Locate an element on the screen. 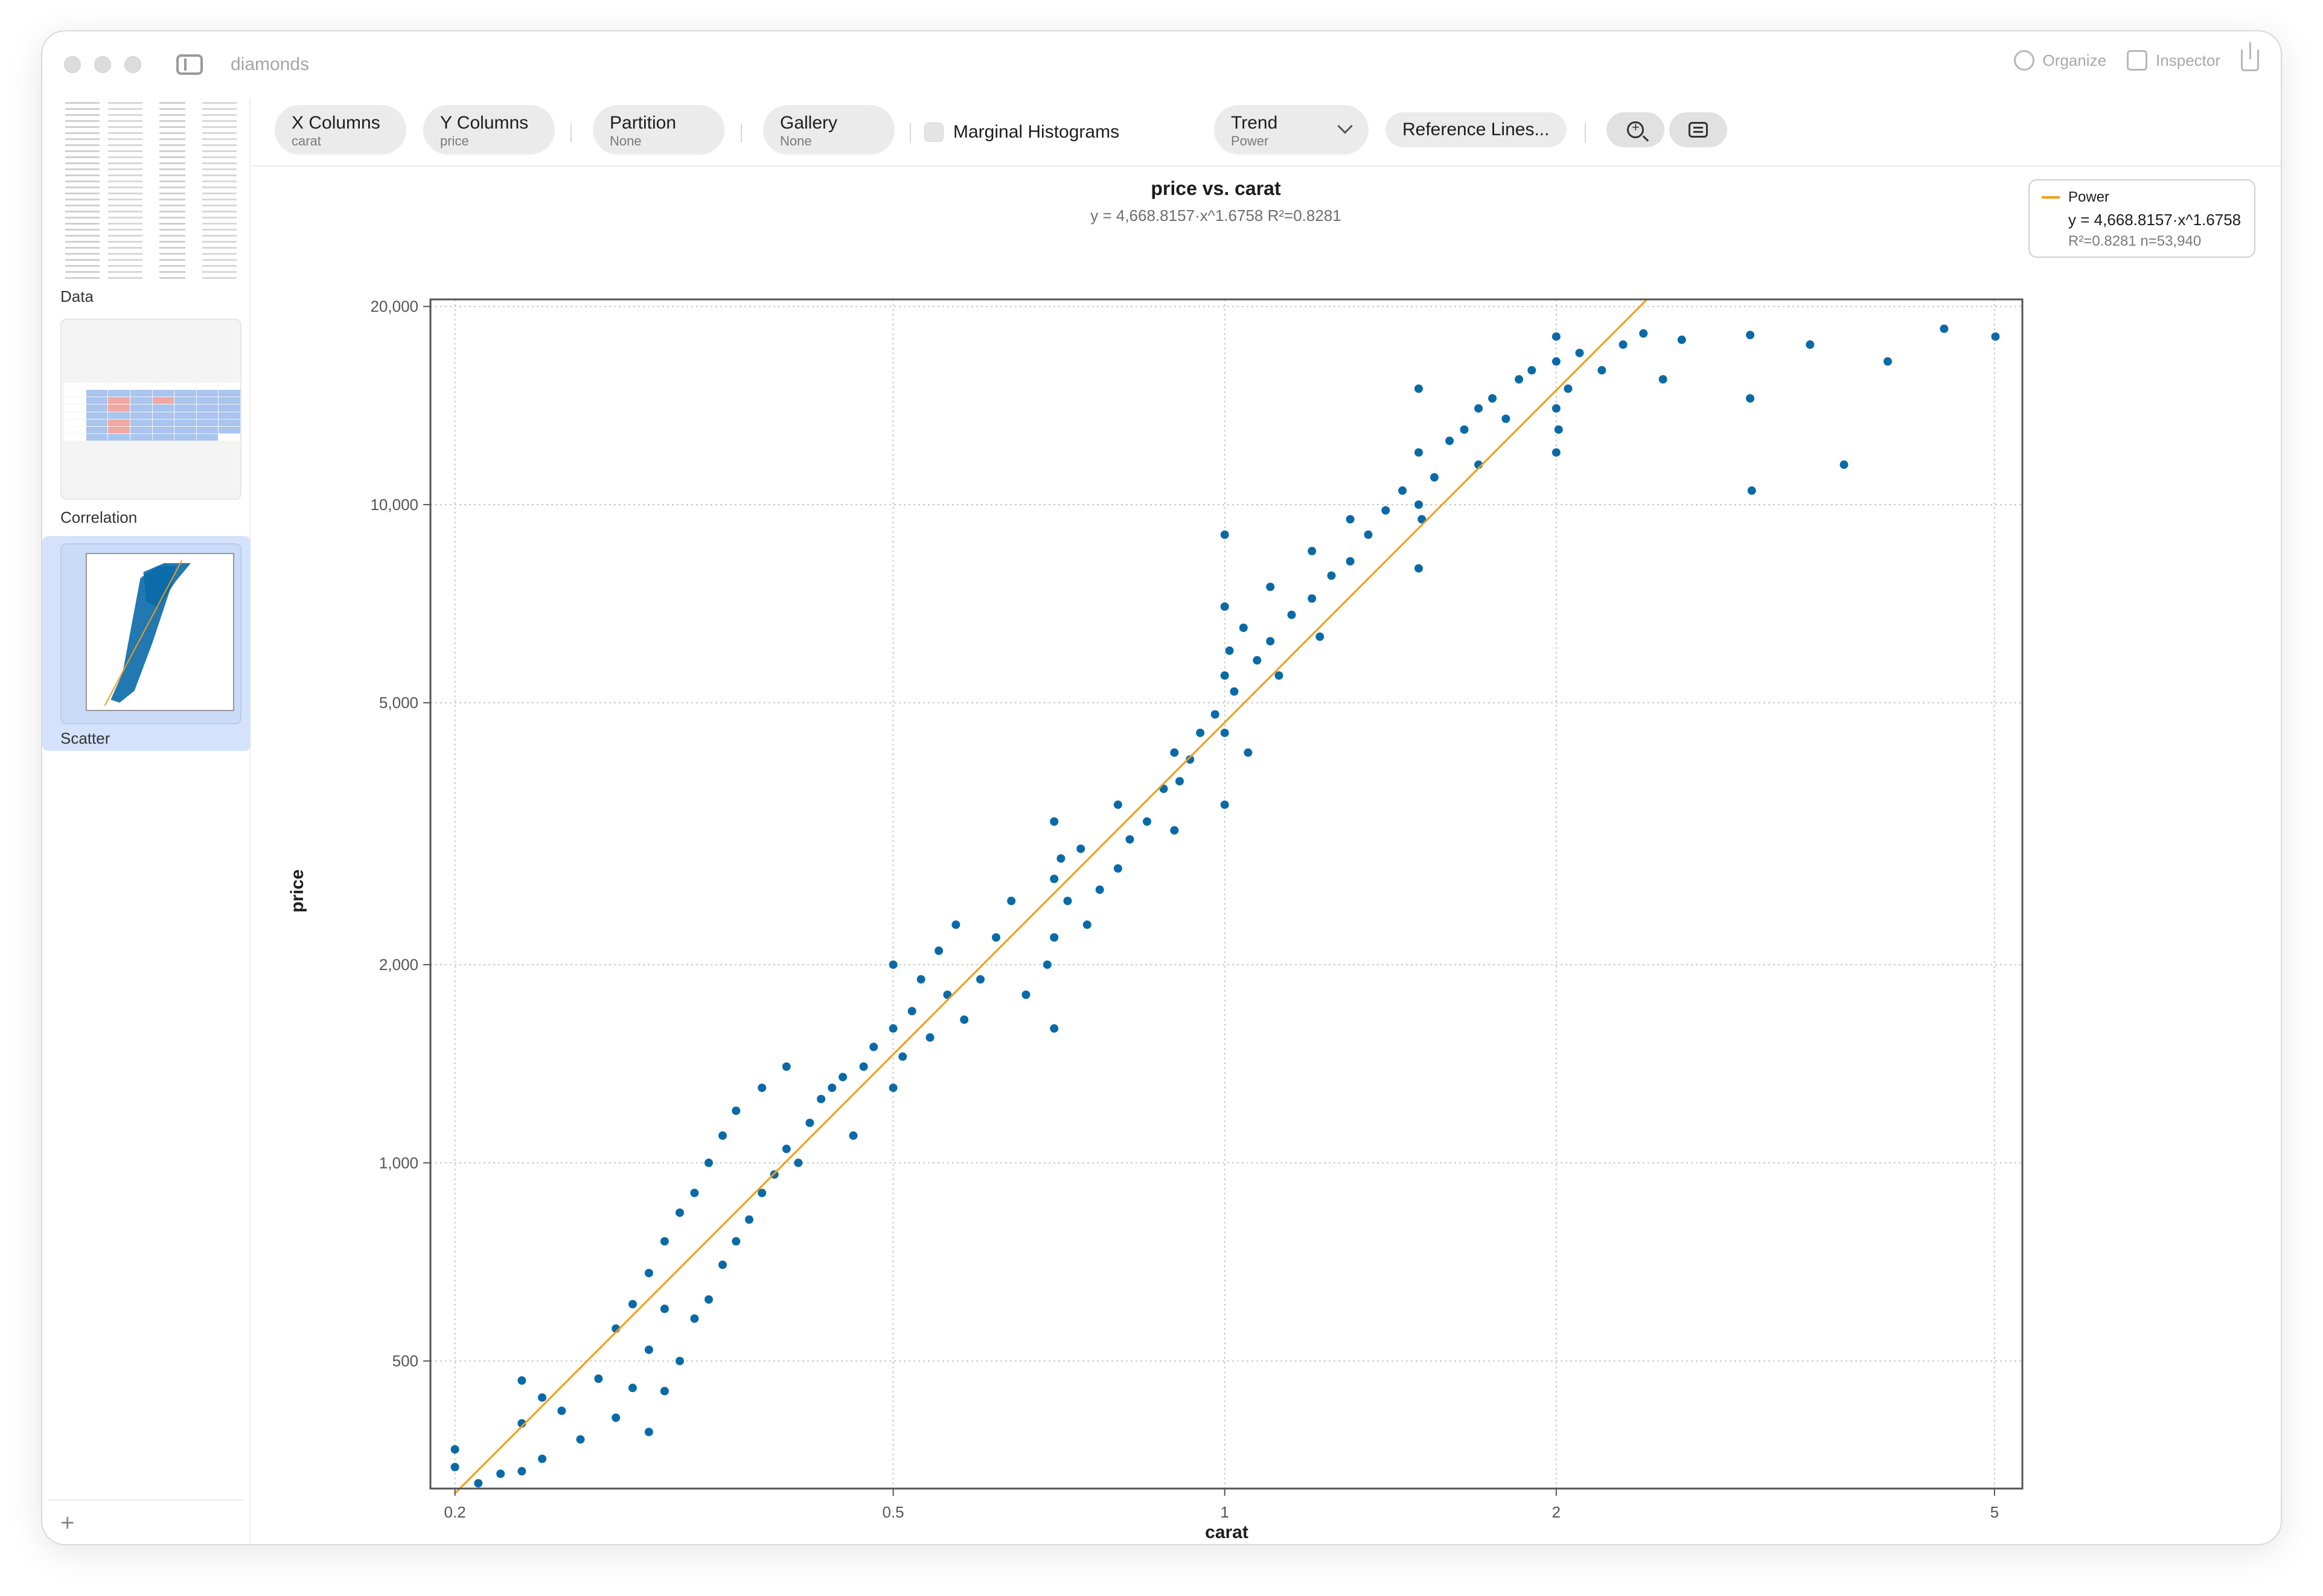 The width and height of the screenshot is (2323, 1596). close-window-button is located at coordinates (73, 64).